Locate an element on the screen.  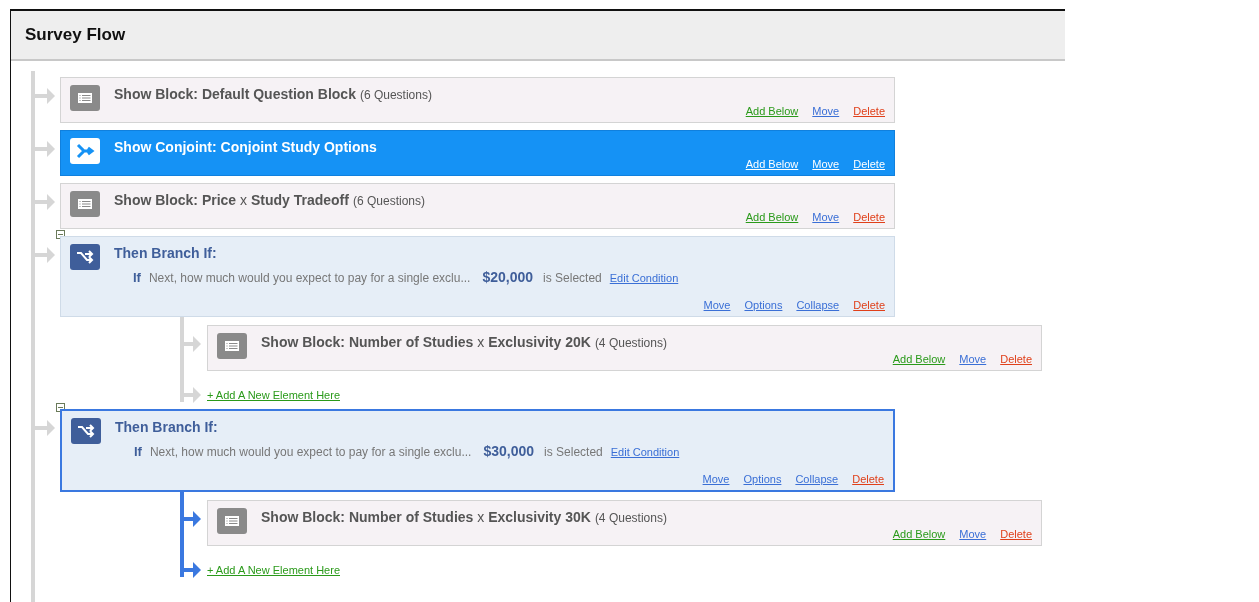
element-title: Show Block: Number of Studies x Exclusivity 30K is located at coordinates (426, 517).